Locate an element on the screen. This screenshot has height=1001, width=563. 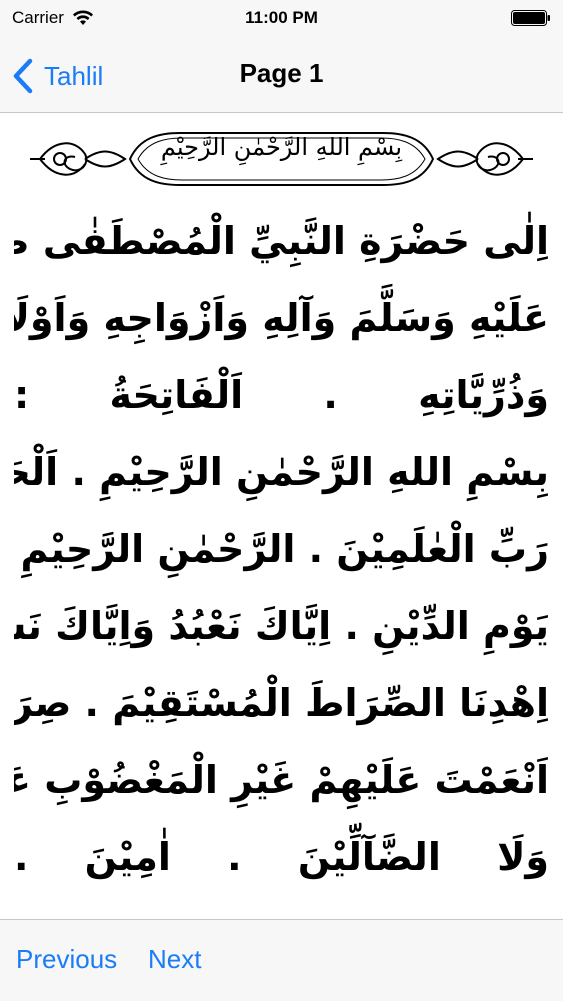
next-button: Next is located at coordinates (174, 959).